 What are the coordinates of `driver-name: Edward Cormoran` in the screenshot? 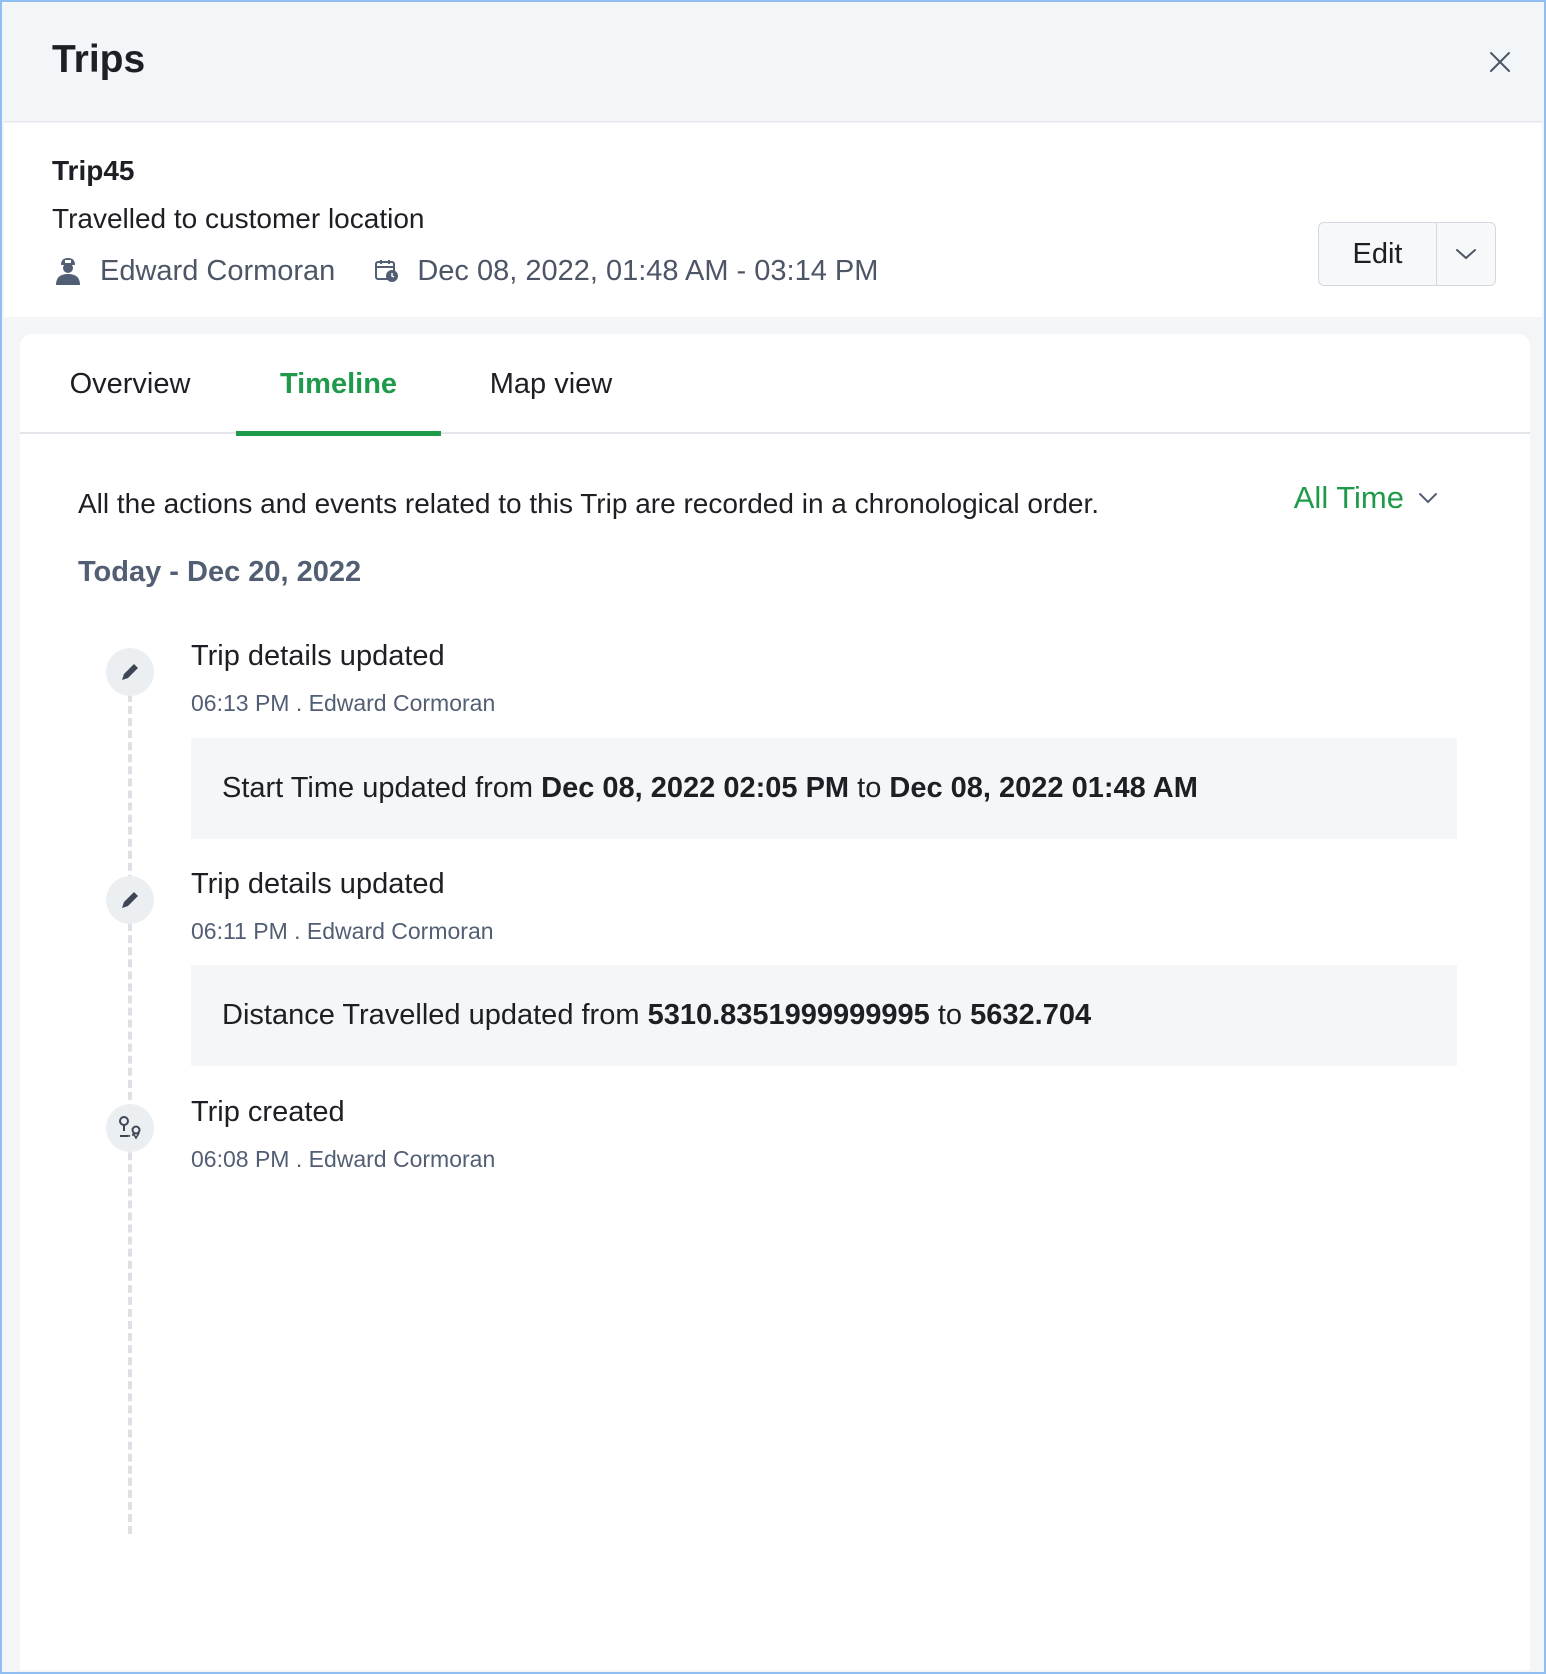 It's located at (217, 271).